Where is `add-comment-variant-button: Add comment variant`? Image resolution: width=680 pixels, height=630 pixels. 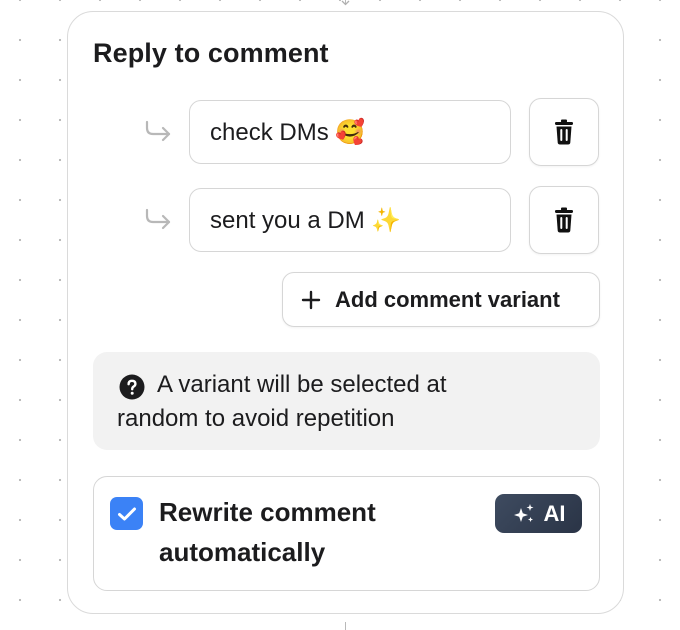
add-comment-variant-button: Add comment variant is located at coordinates (441, 299).